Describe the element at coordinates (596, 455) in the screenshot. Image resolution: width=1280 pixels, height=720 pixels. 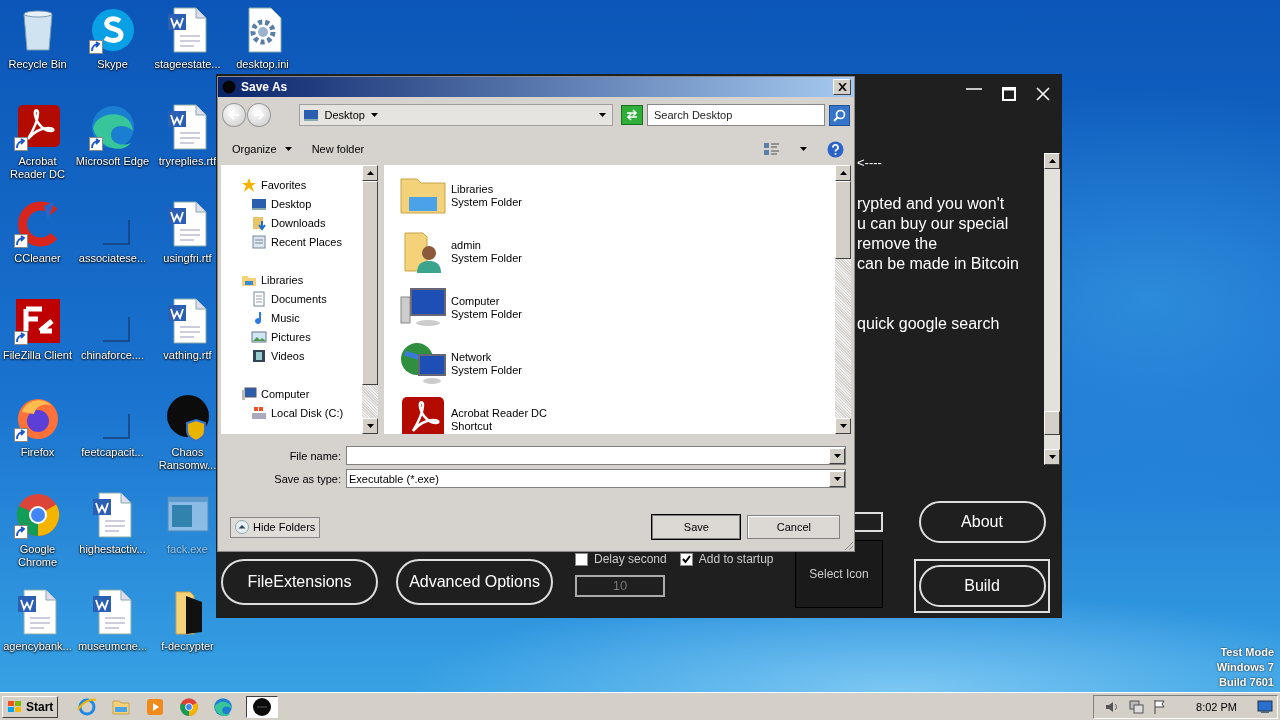
I see `file-name-field` at that location.